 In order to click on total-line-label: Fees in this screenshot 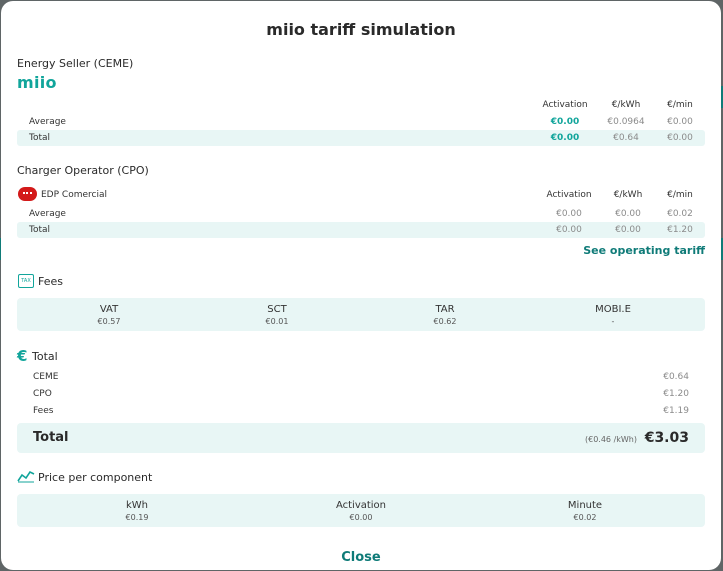, I will do `click(43, 411)`.